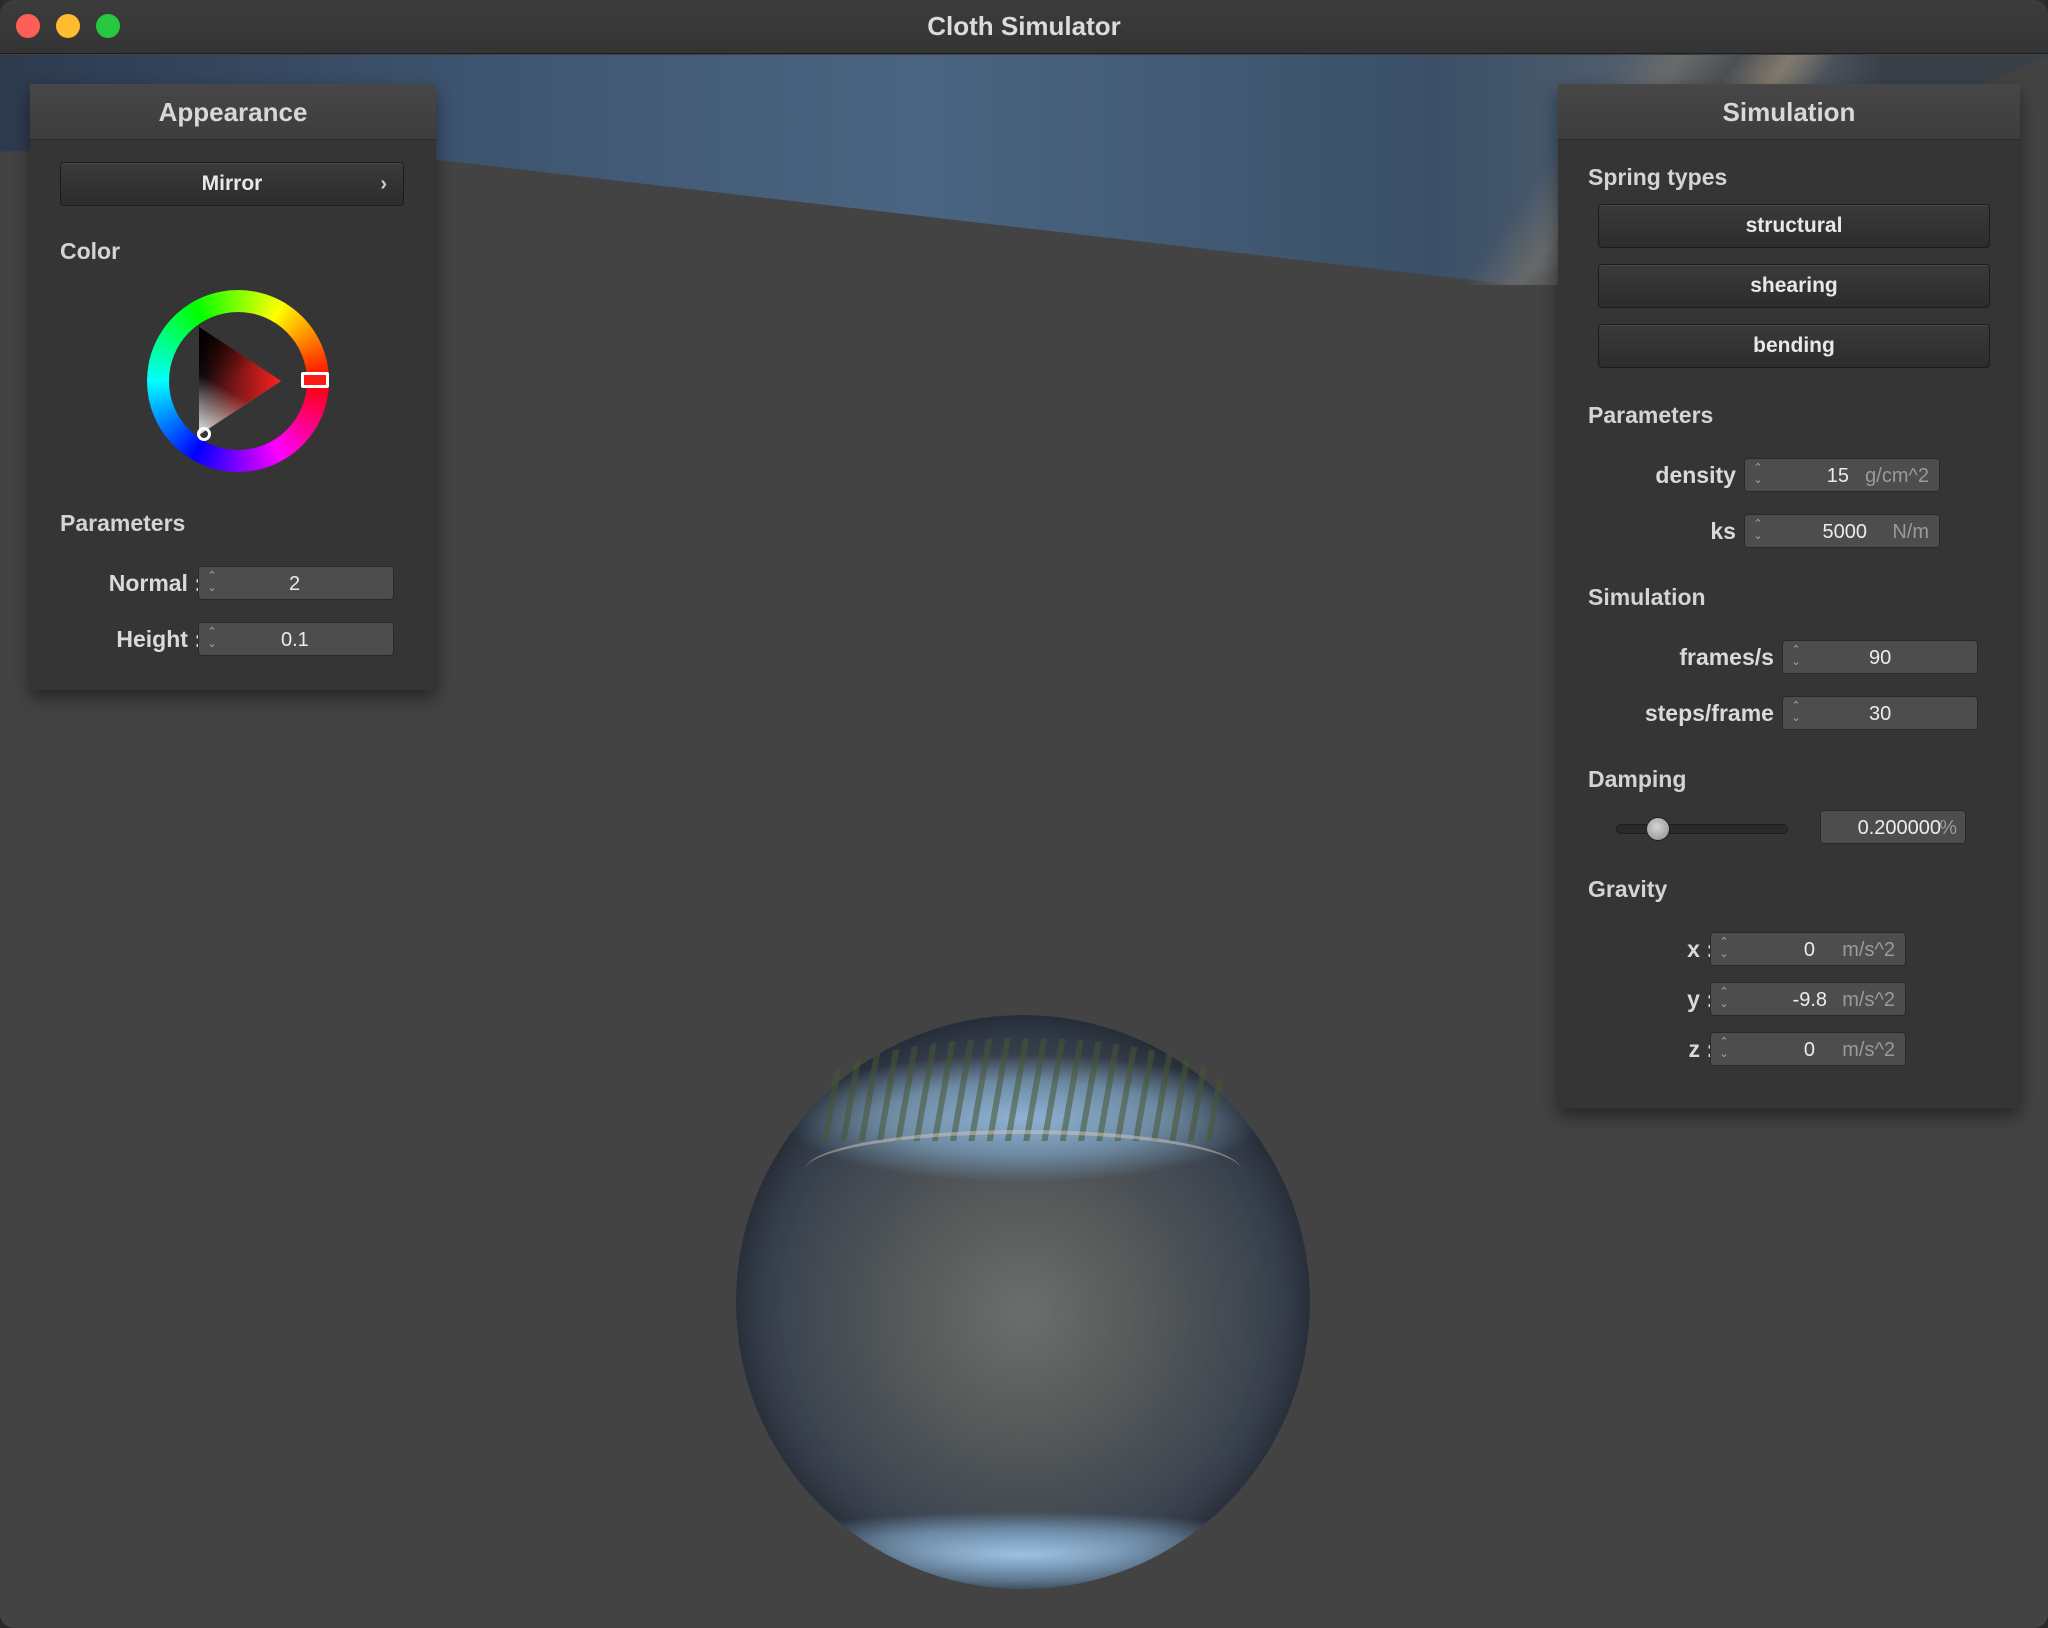  I want to click on normal-input: ⌃ ⌄ 2, so click(296, 583).